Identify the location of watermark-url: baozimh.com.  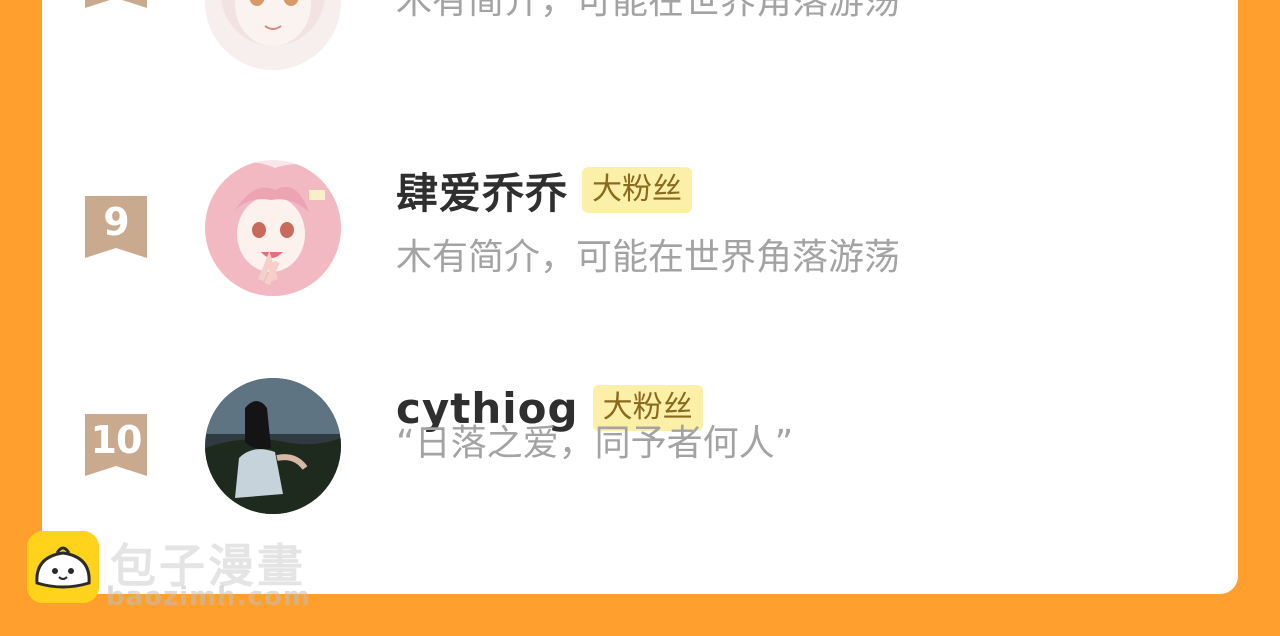
(208, 597).